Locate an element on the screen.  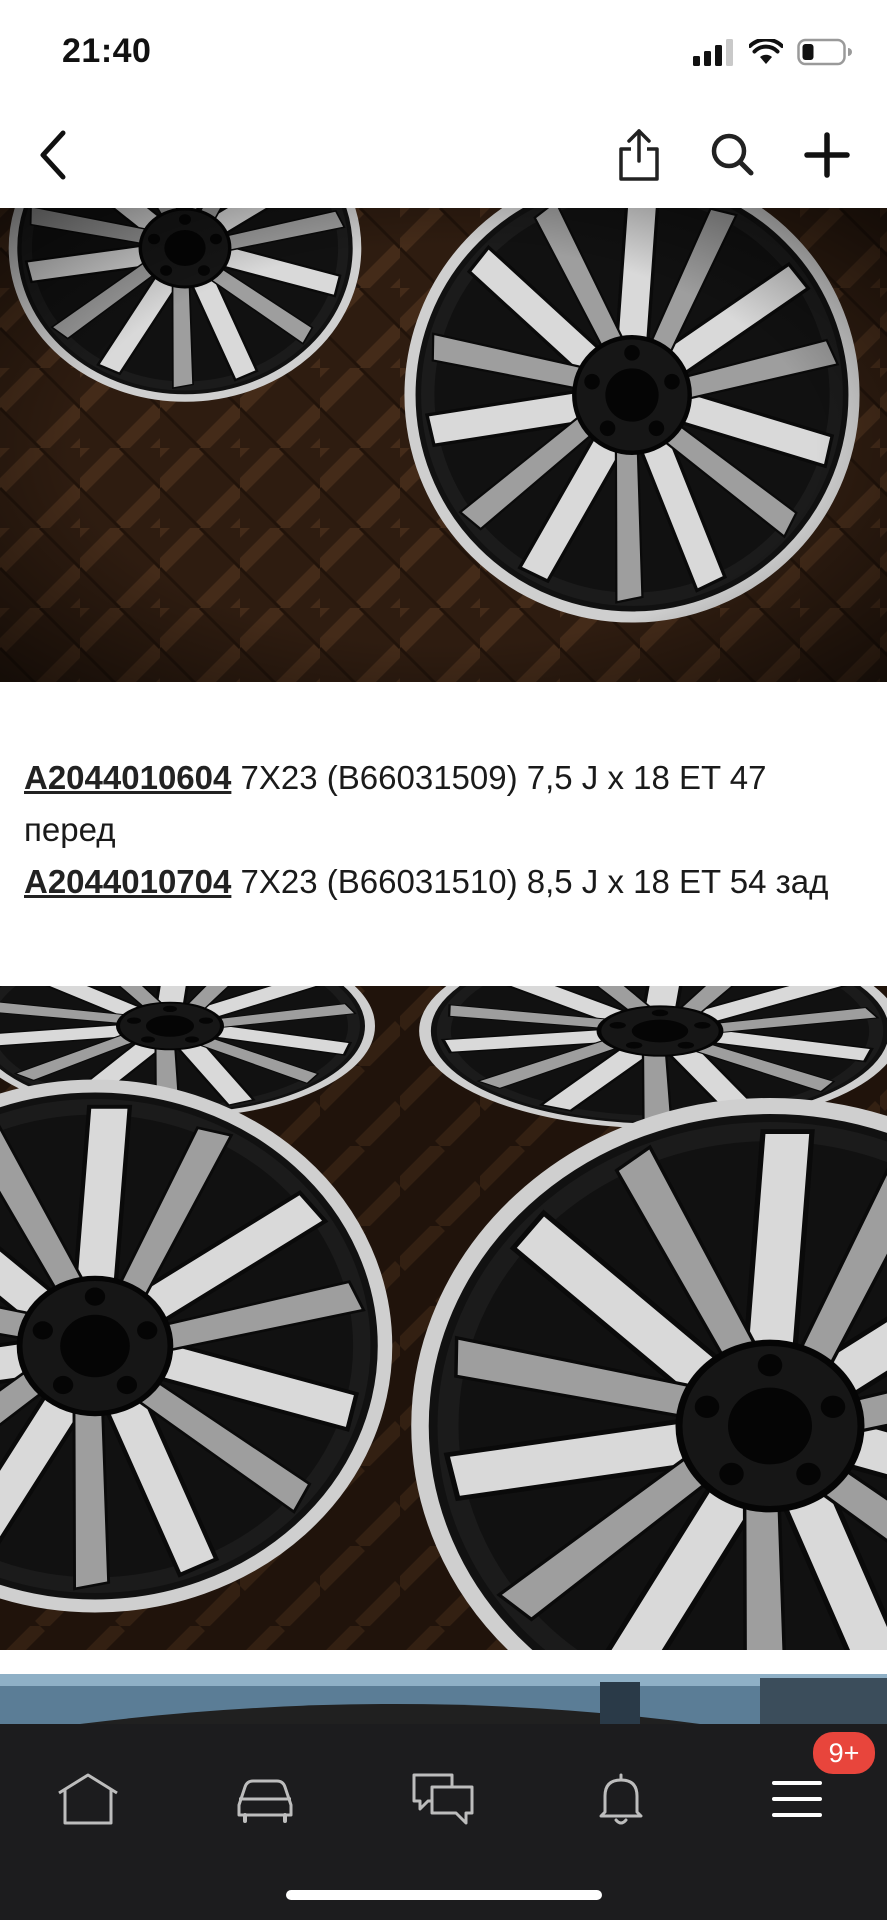
status-icons is located at coordinates (773, 52).